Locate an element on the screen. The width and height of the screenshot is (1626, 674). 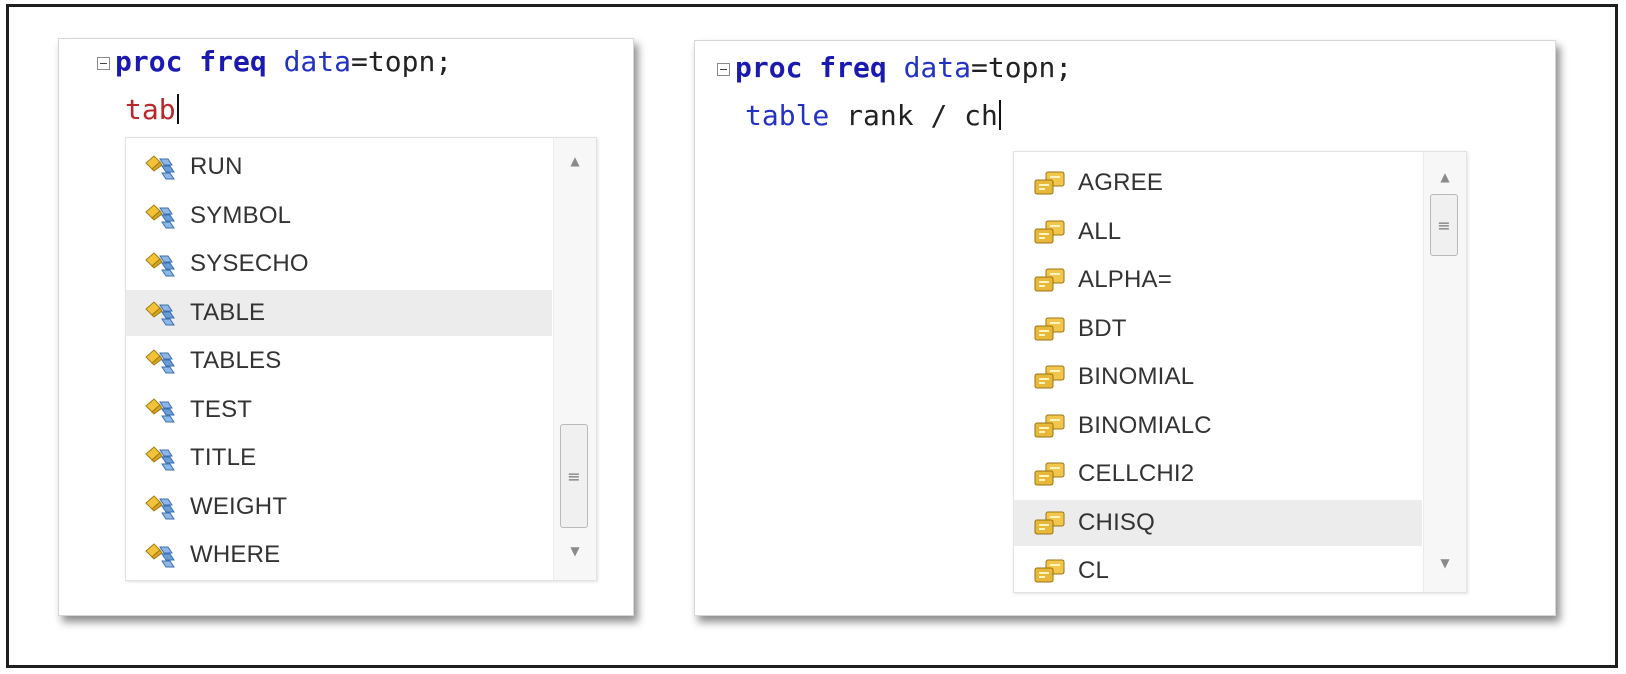
list-item: BINOMIAL is located at coordinates (1218, 377).